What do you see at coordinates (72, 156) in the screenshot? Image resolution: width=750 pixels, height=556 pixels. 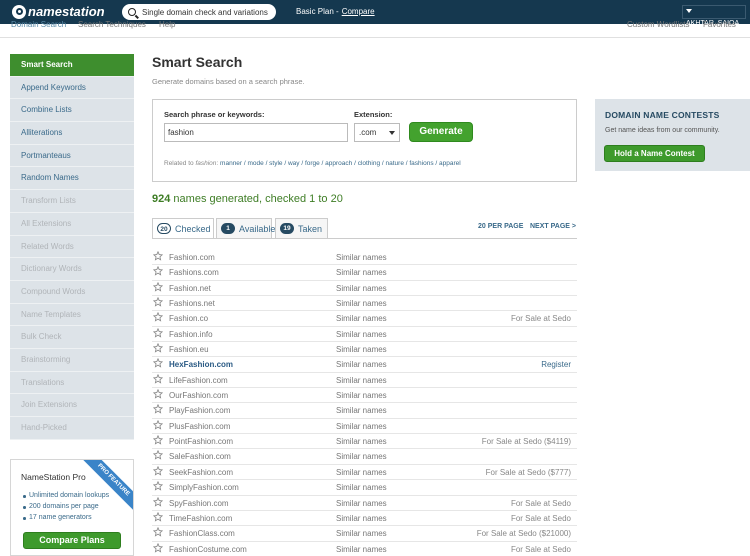 I see `sidebar-item-portmanteaus: Portmanteaus` at bounding box center [72, 156].